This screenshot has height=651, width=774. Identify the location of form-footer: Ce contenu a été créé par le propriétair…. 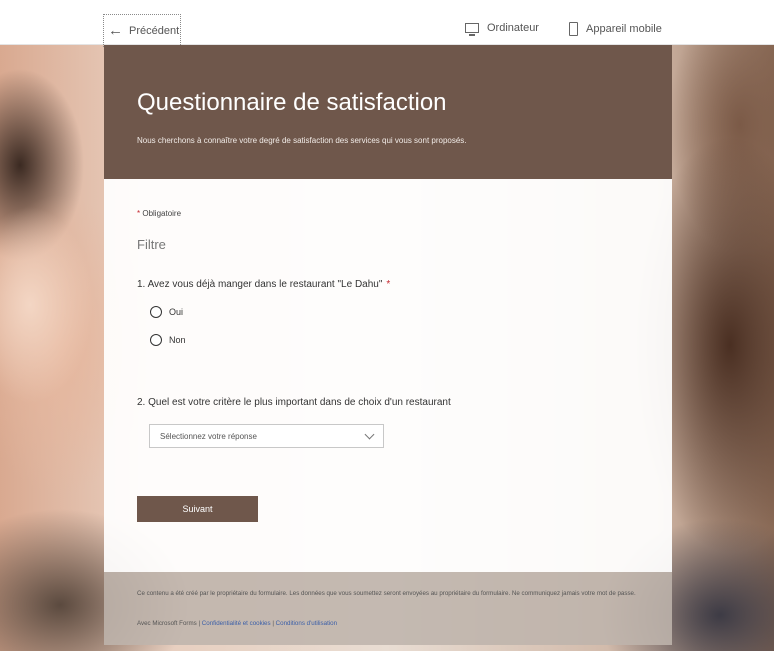
(388, 608).